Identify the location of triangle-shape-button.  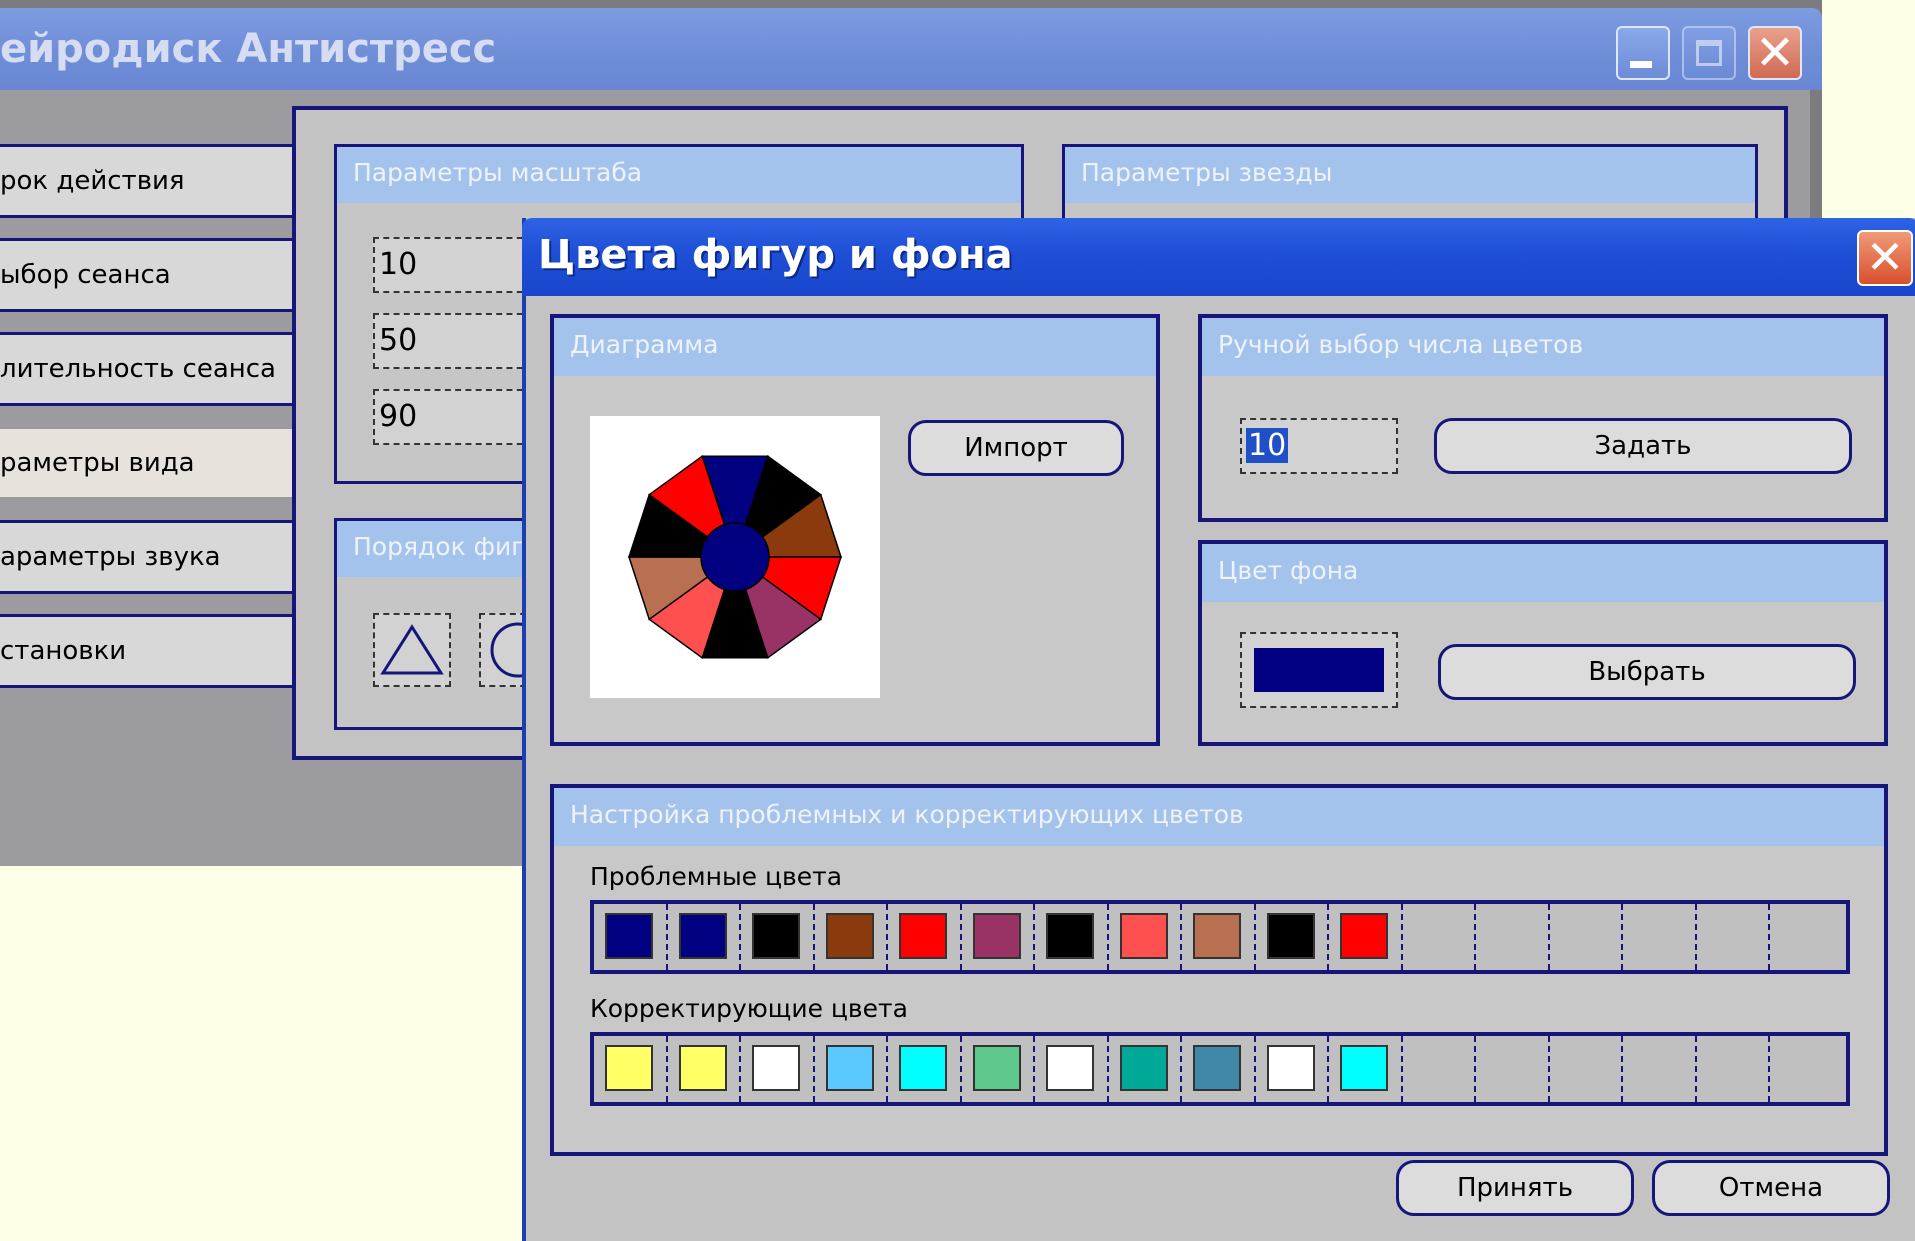
(412, 650).